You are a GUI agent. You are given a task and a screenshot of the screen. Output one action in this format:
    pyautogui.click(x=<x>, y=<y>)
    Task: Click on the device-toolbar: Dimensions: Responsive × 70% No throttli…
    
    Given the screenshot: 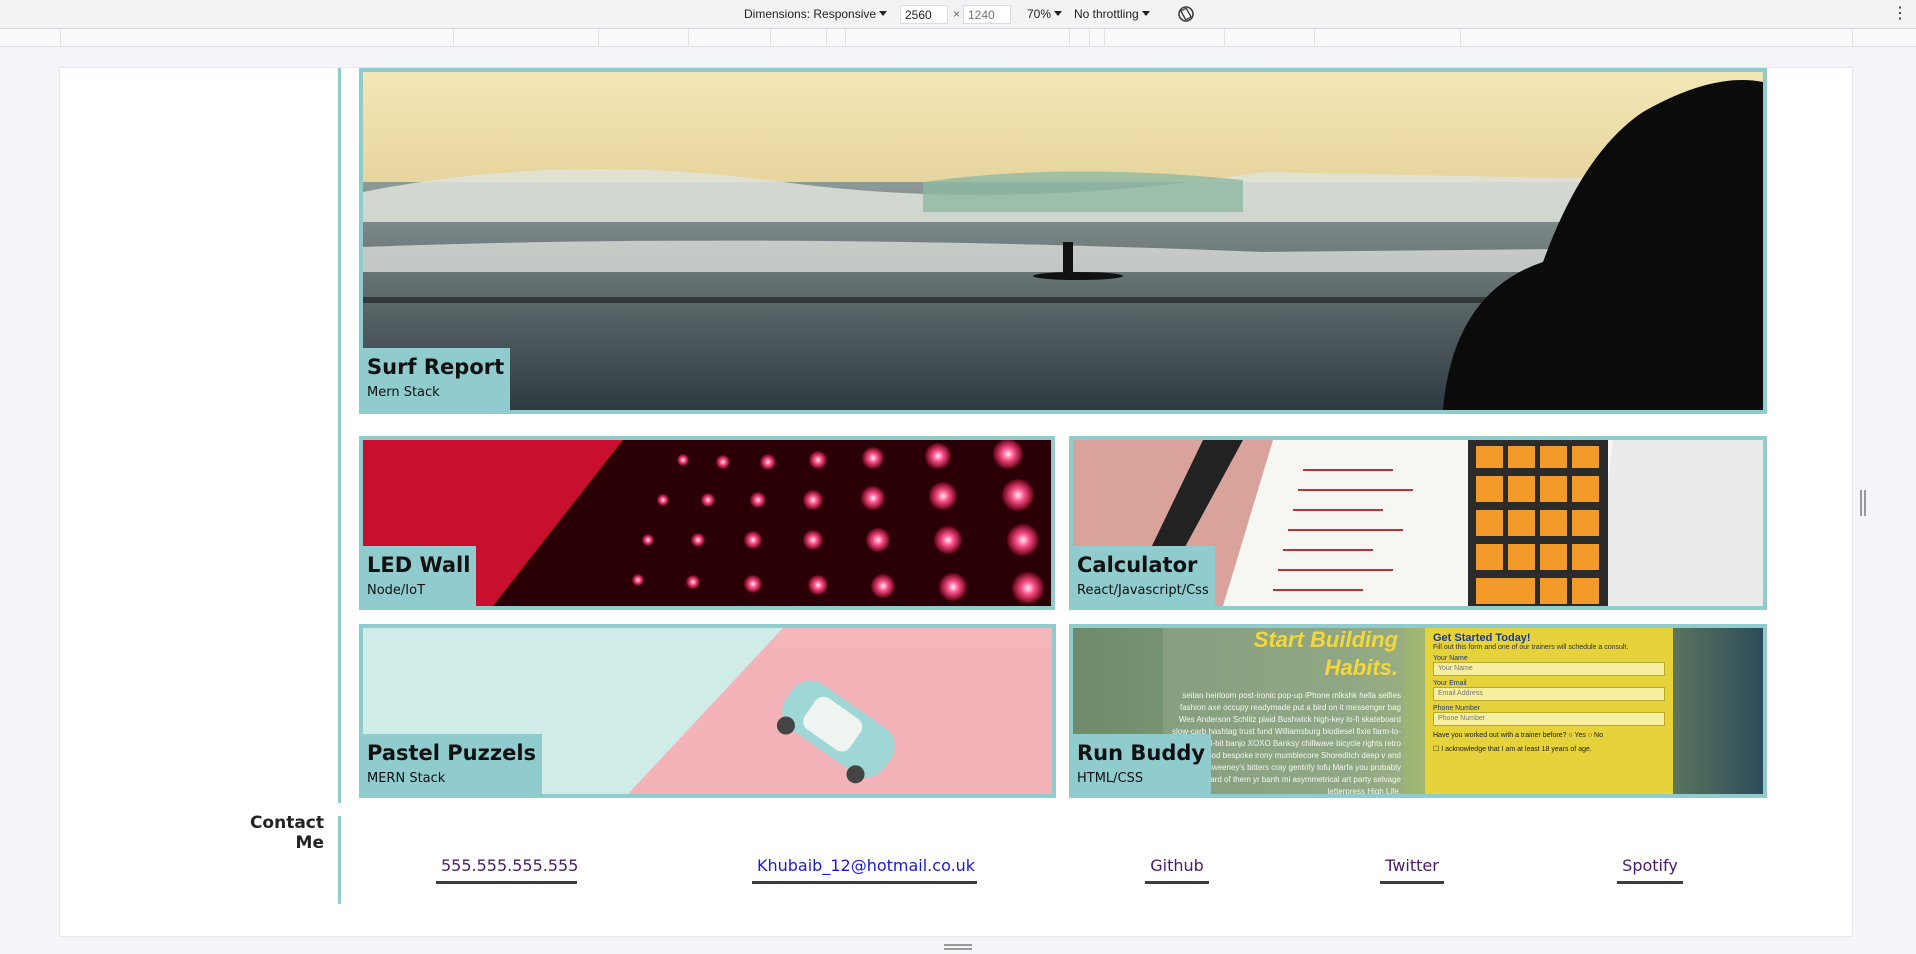 What is the action you would take?
    pyautogui.click(x=958, y=14)
    